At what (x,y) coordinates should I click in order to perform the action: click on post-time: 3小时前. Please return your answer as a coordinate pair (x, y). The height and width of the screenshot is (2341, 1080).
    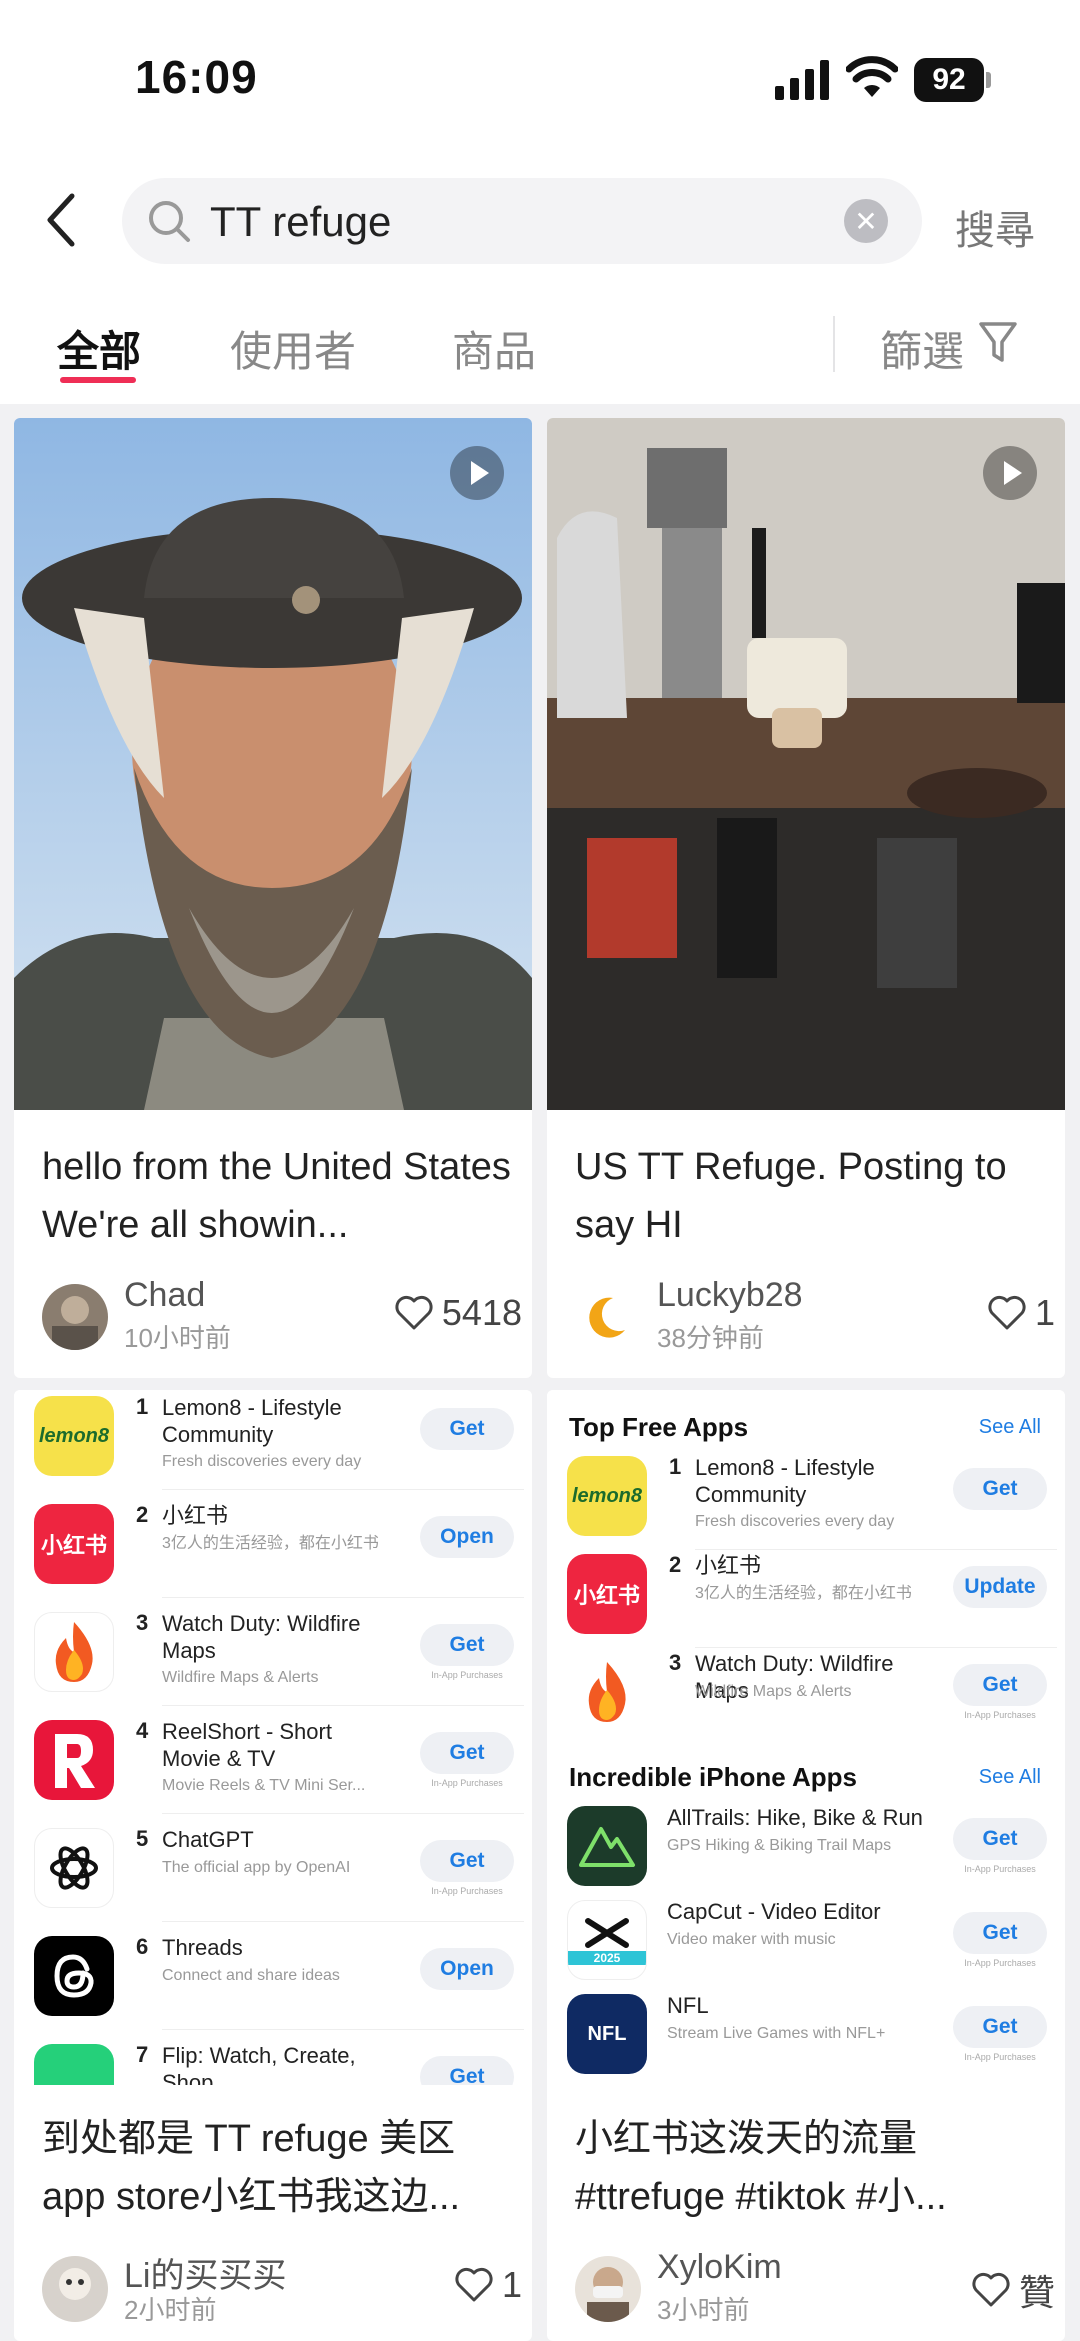
    Looking at the image, I should click on (703, 2310).